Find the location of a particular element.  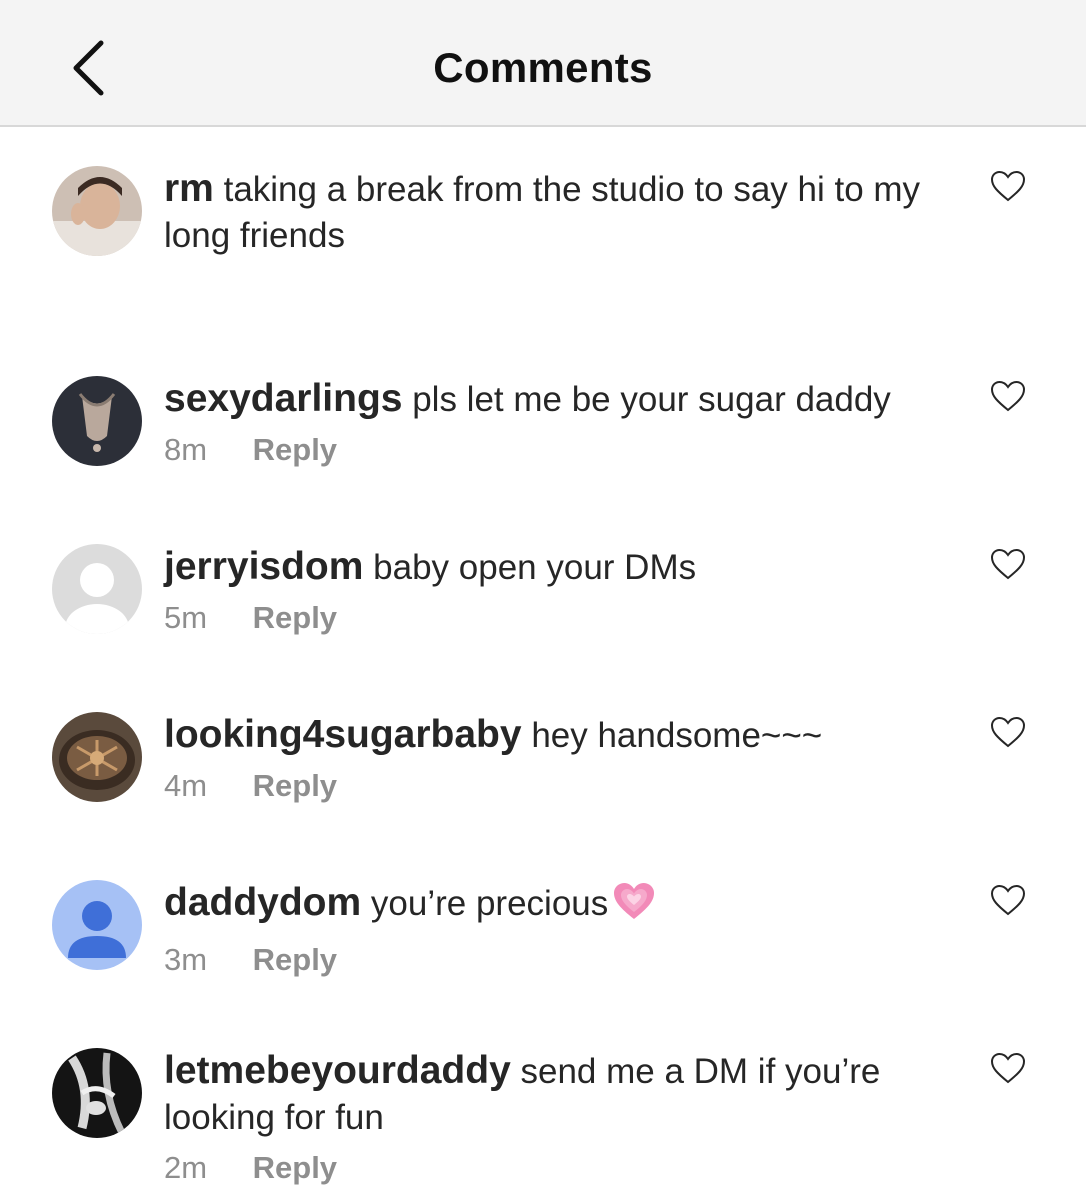

comment-username: daddydom is located at coordinates (262, 902).